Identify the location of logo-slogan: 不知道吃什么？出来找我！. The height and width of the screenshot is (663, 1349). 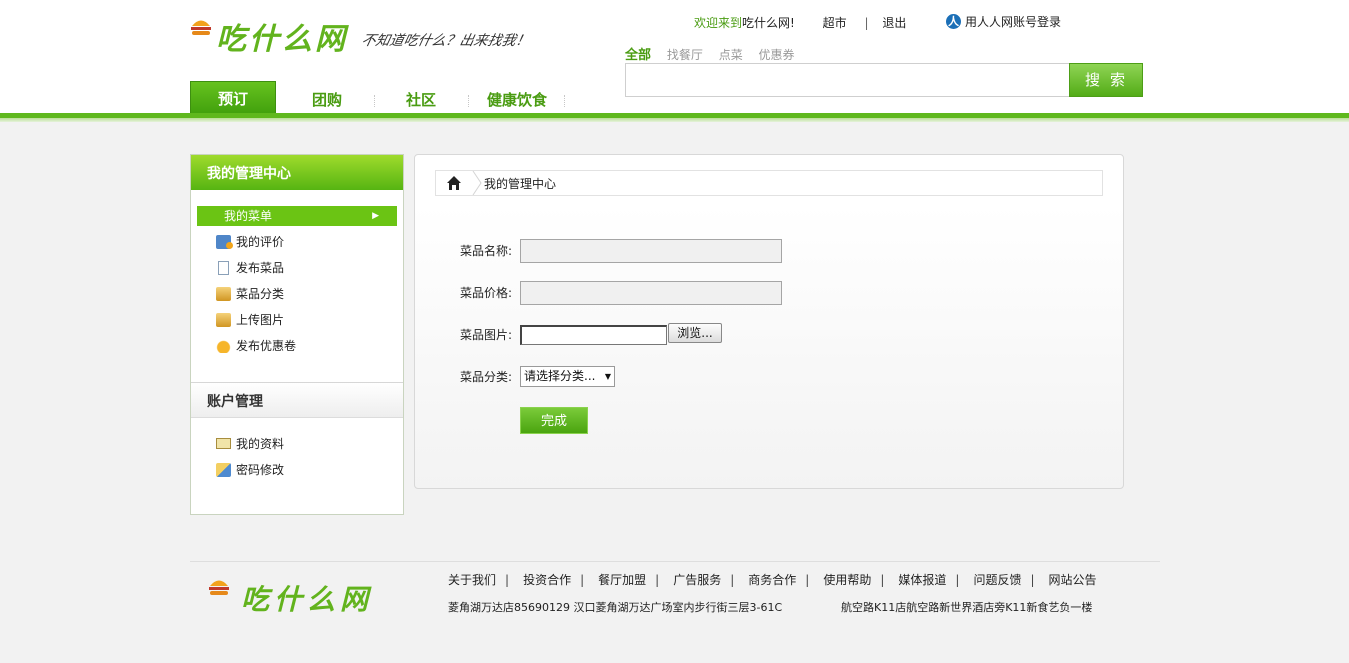
(446, 41).